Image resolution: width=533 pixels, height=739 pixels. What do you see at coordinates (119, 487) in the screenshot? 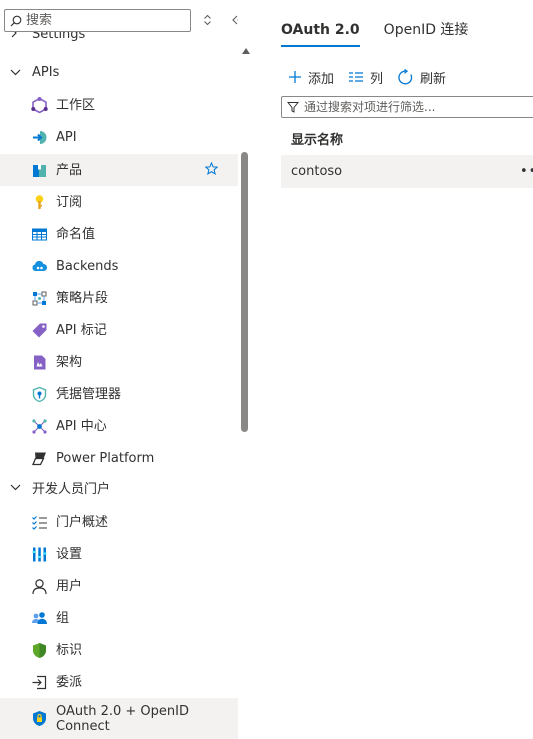
I see `group-header-developer-portal: 开发人员门户` at bounding box center [119, 487].